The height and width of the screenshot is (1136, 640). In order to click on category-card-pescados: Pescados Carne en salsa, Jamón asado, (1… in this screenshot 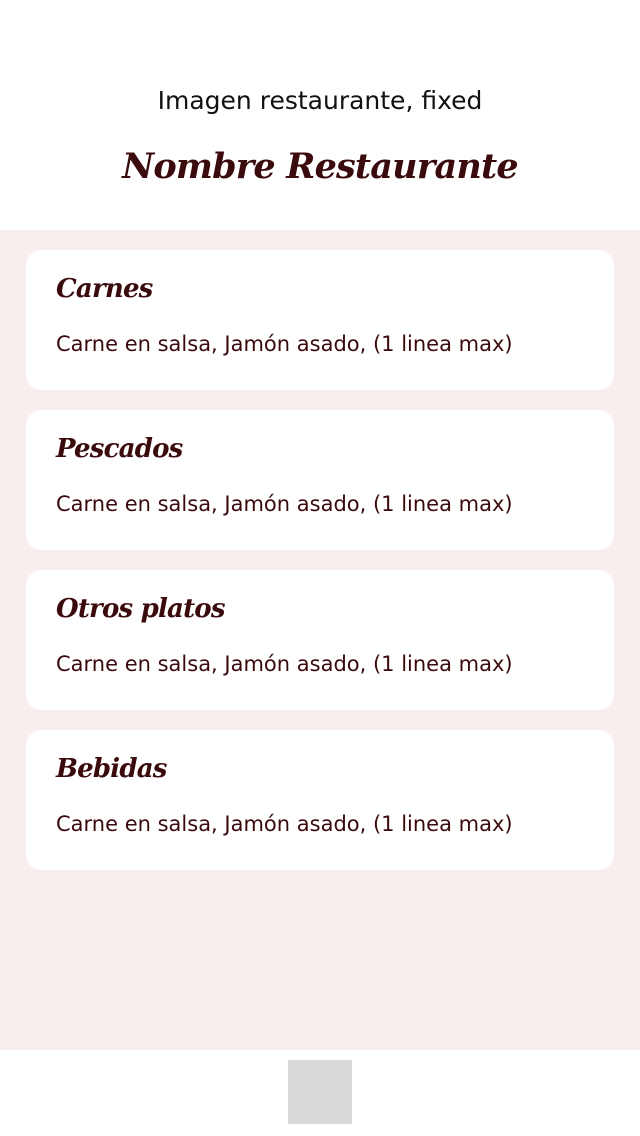, I will do `click(320, 480)`.